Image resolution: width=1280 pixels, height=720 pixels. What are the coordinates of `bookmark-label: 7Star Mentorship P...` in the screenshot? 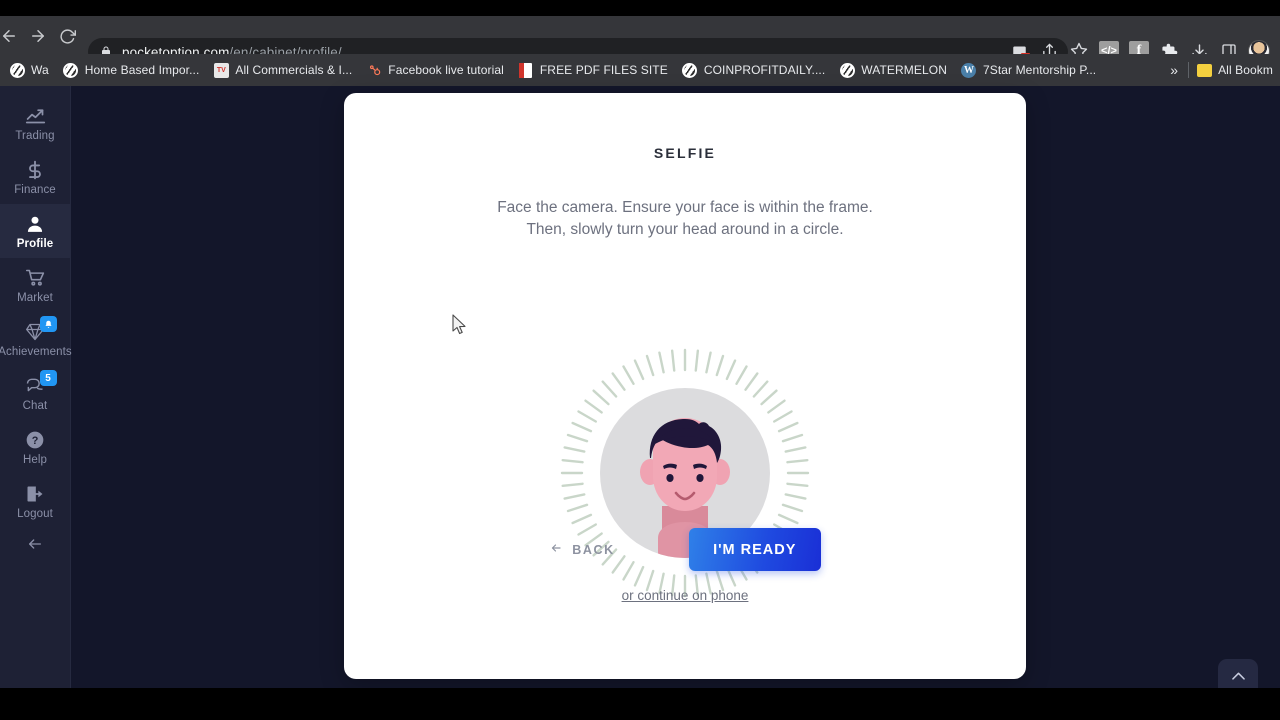 It's located at (1039, 70).